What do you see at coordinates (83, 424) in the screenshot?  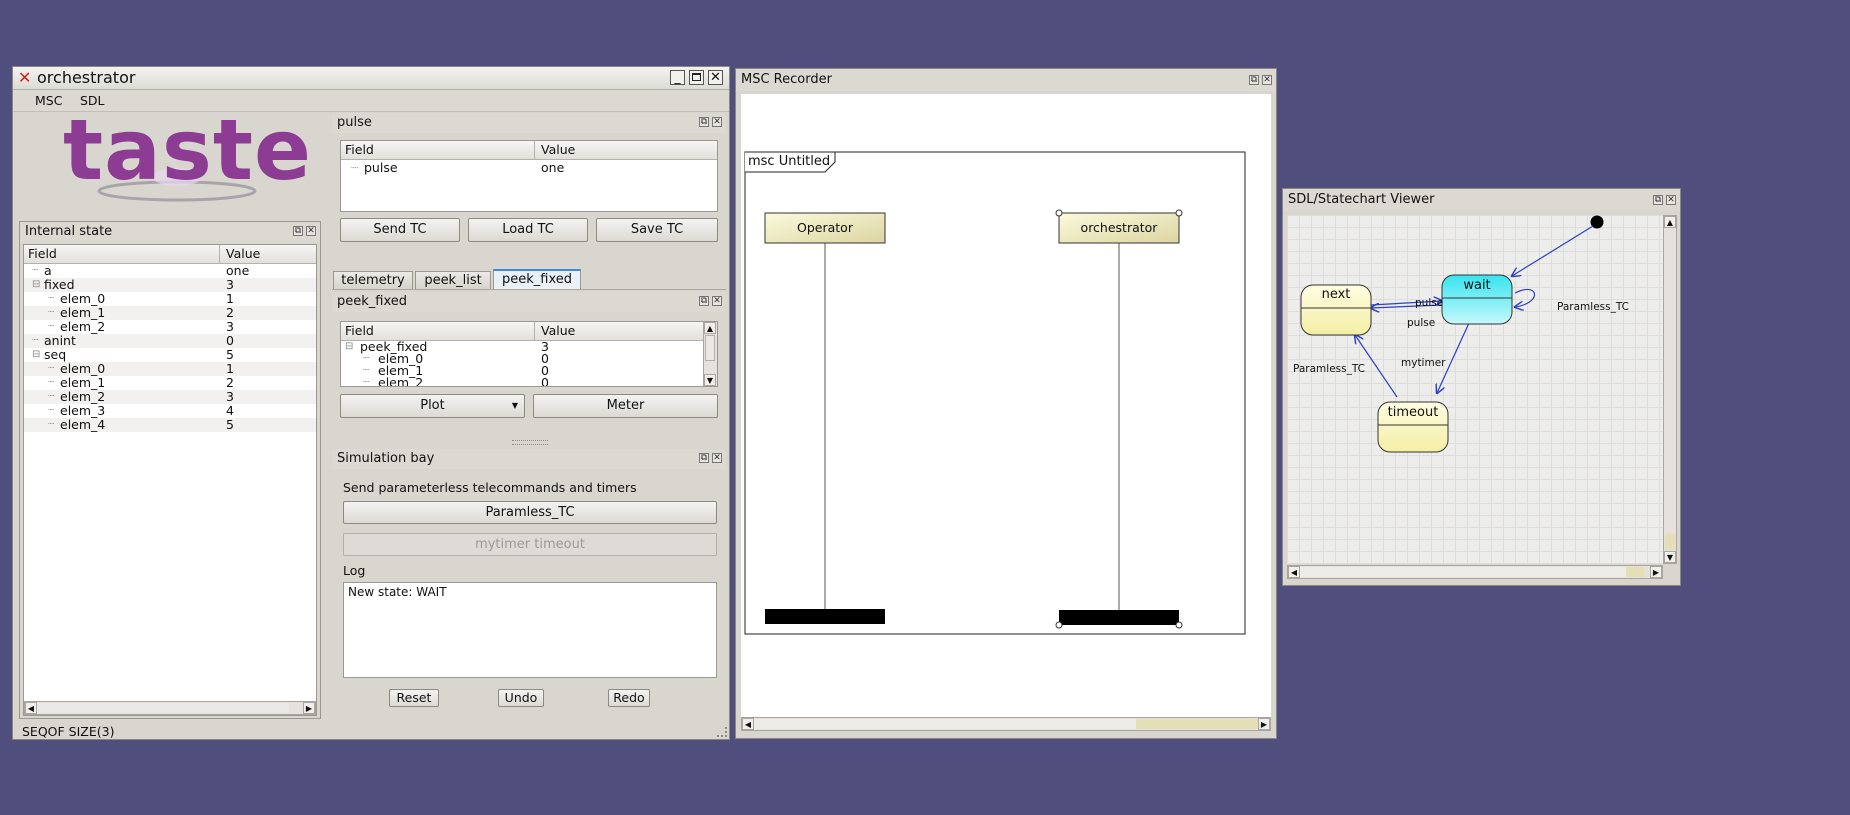 I see `field-name: elem_4` at bounding box center [83, 424].